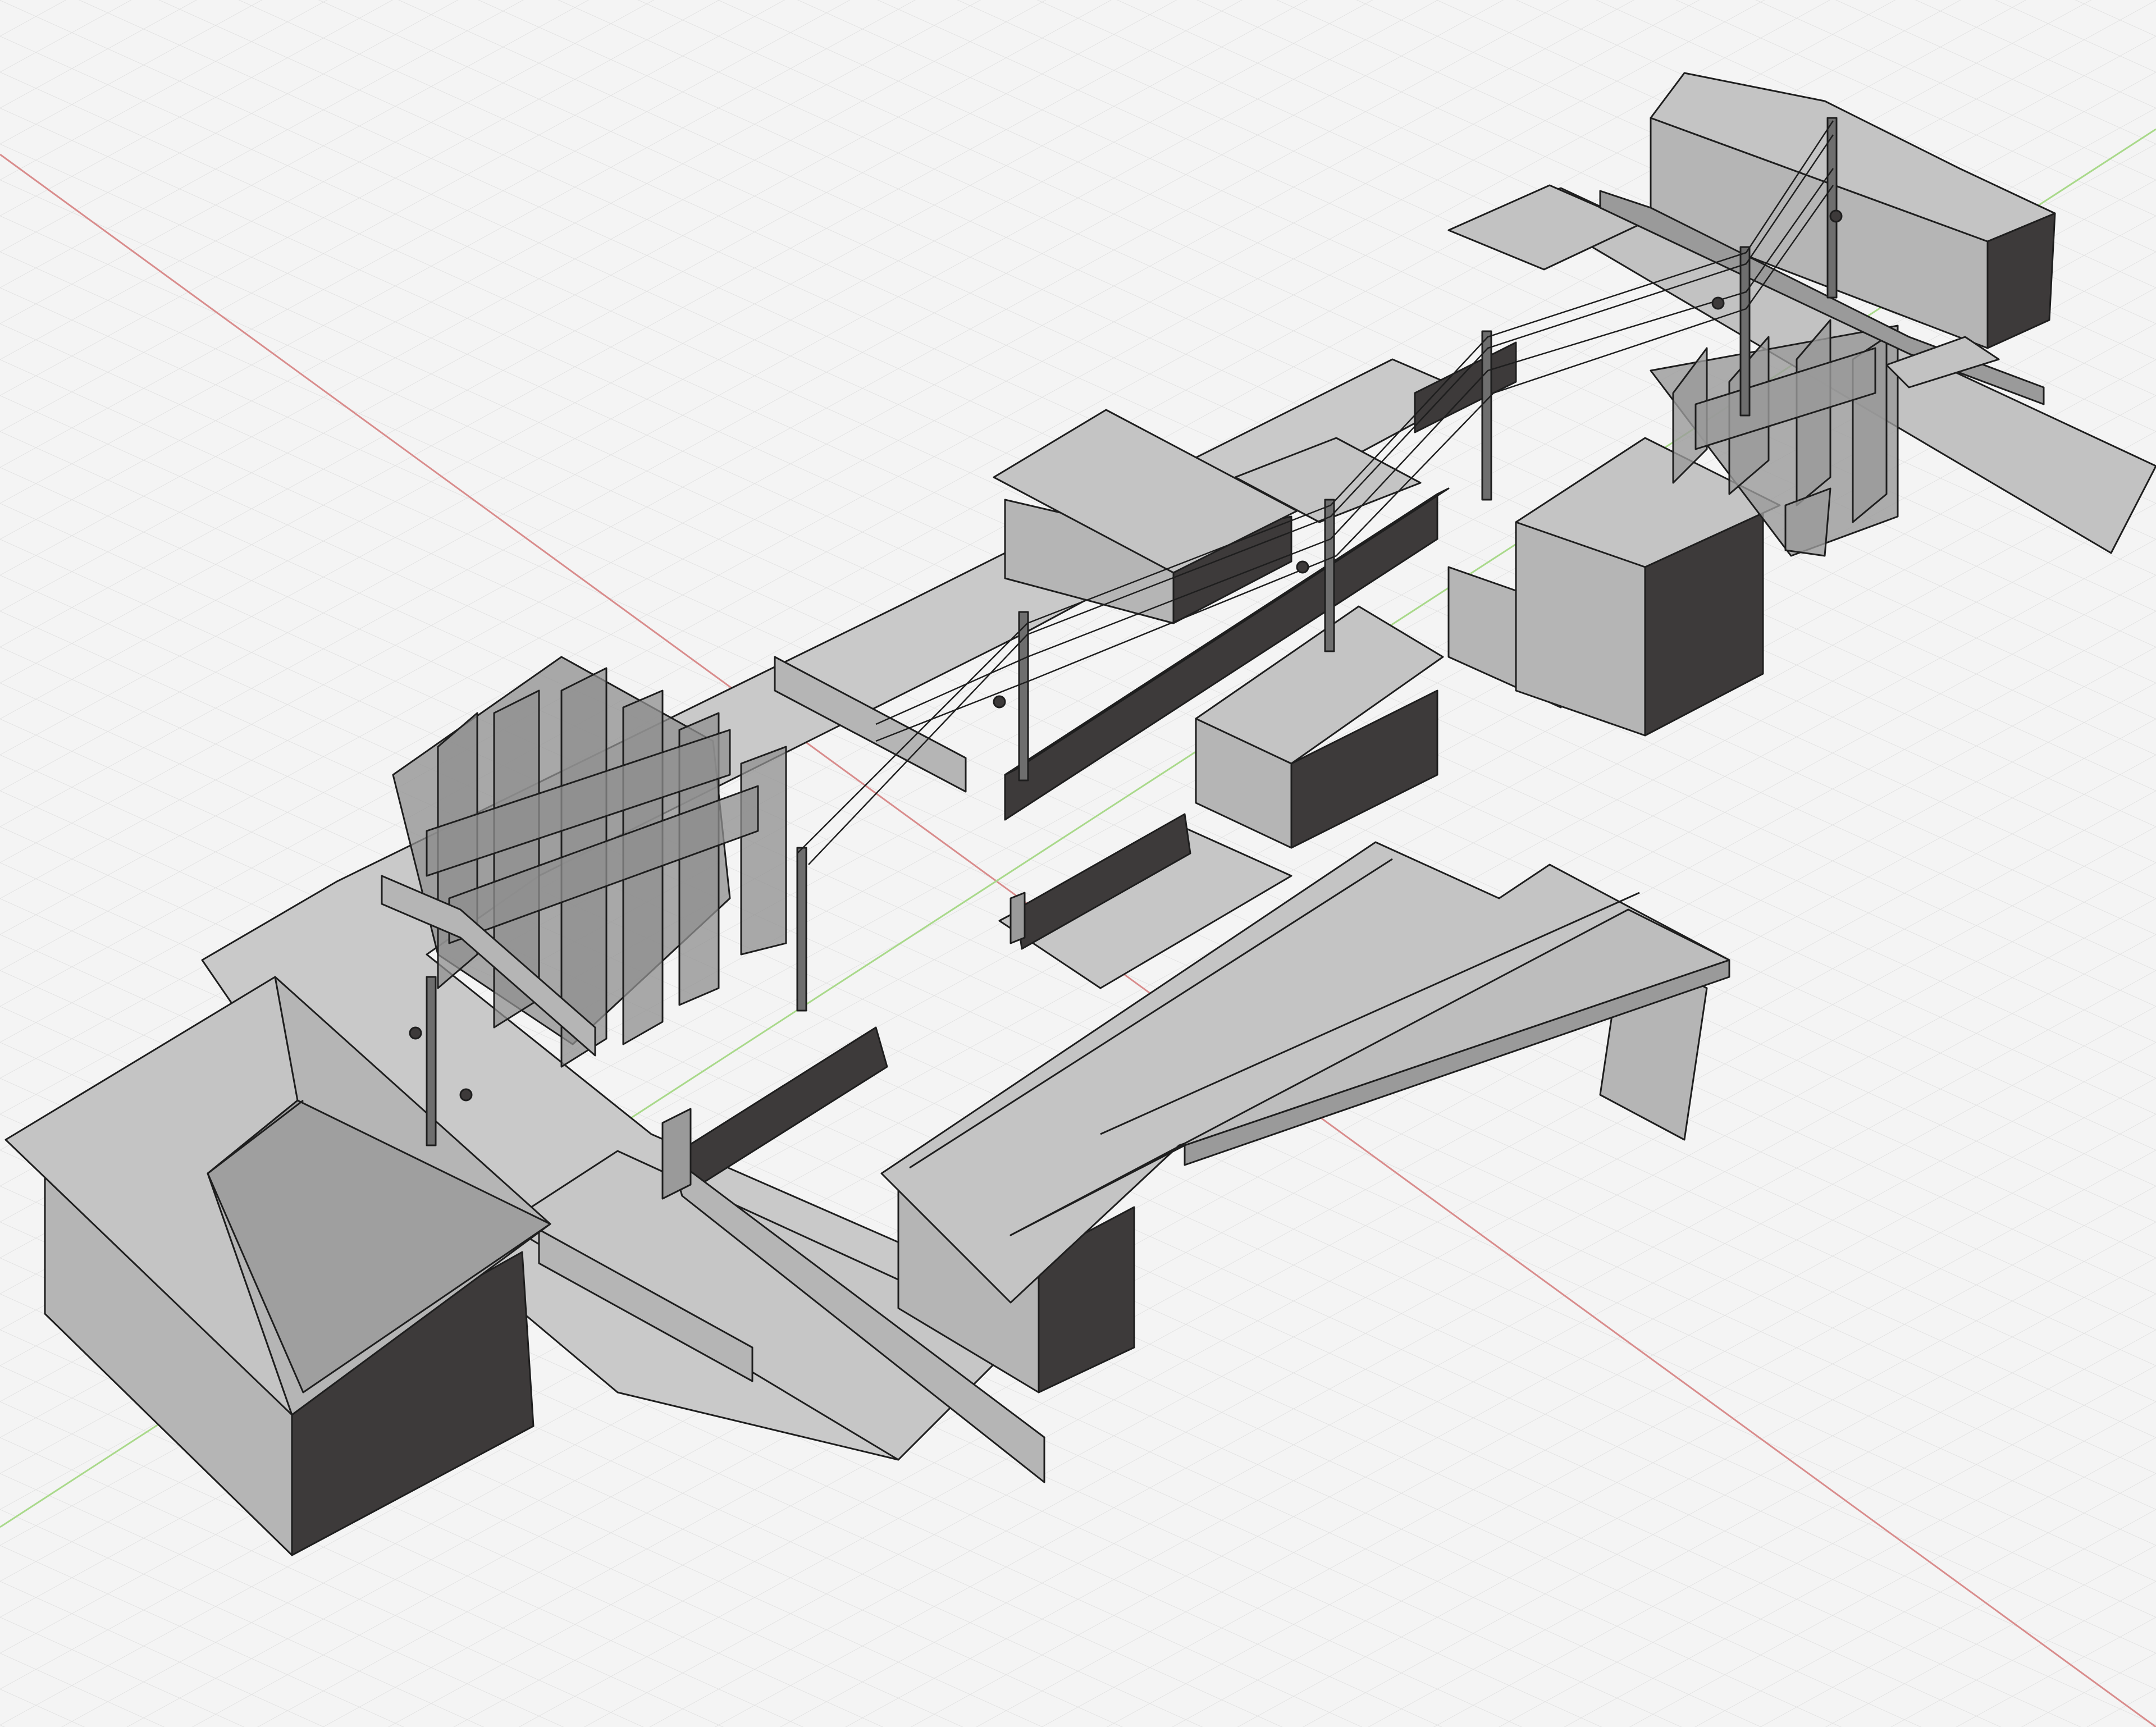  I want to click on wall-post-left, so click(676, 1154).